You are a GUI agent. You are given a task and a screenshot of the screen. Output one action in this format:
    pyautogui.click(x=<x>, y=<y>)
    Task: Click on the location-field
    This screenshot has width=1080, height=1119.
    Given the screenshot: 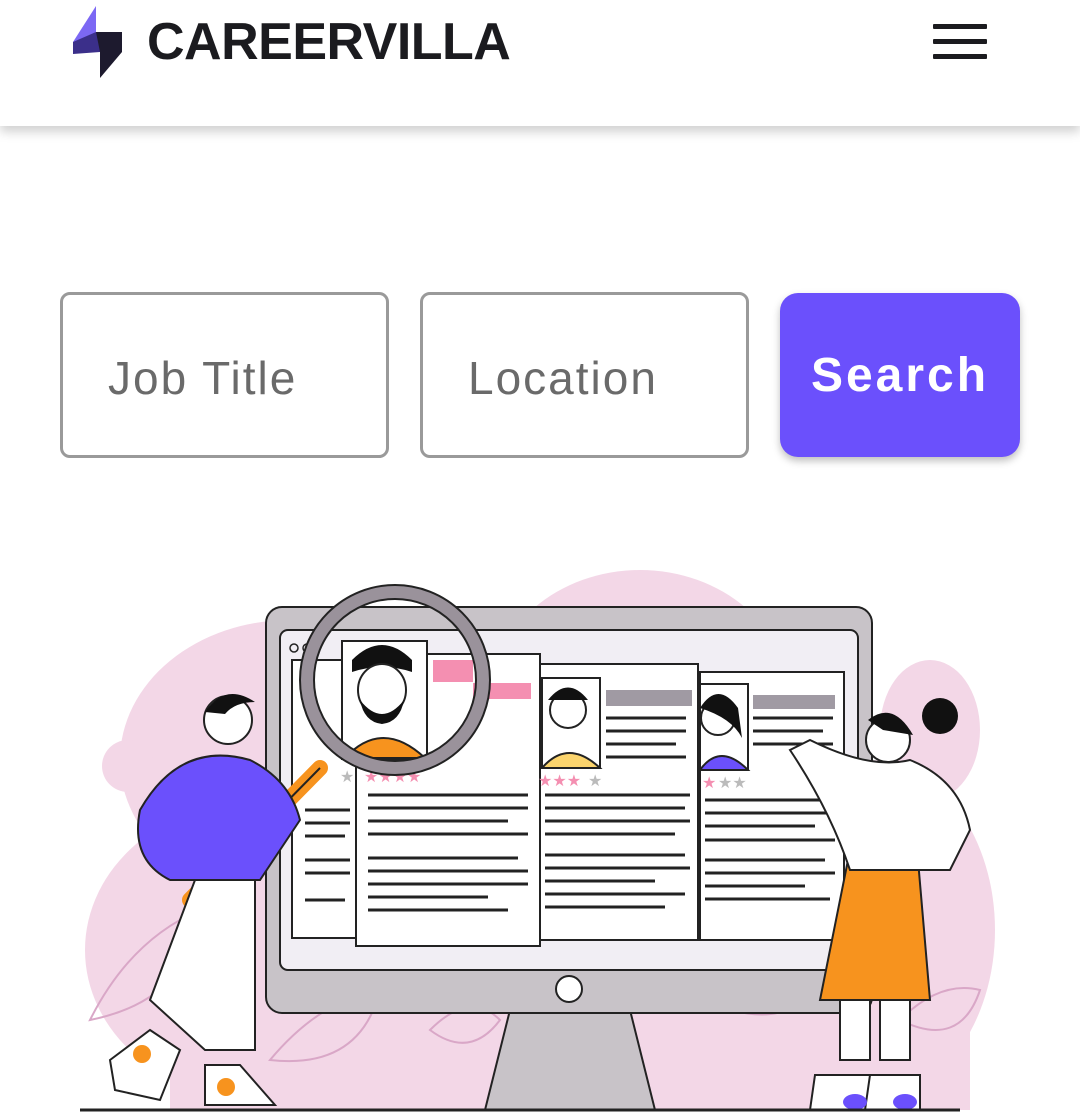 What is the action you would take?
    pyautogui.click(x=584, y=375)
    